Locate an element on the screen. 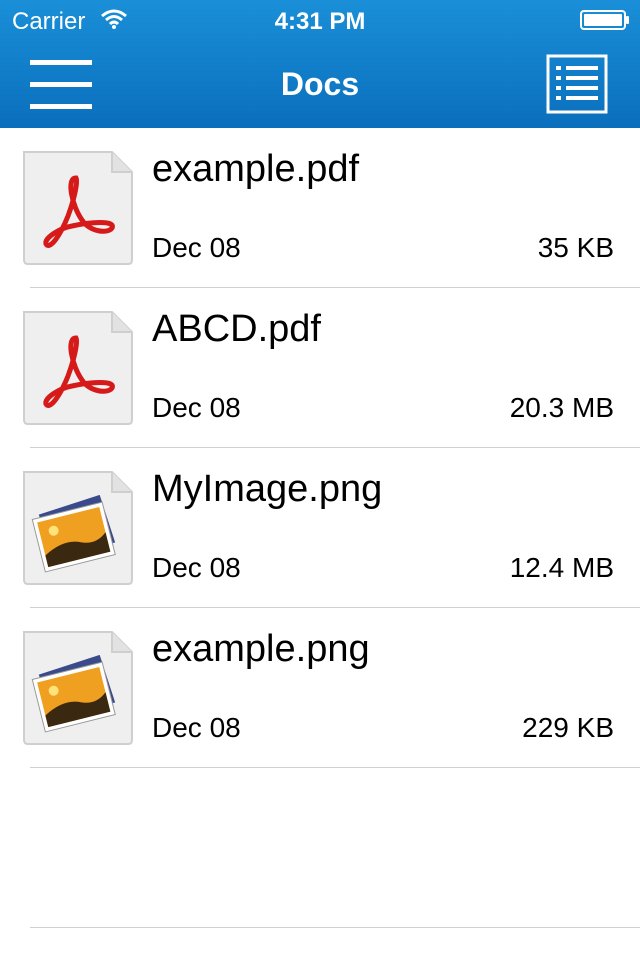  file-name: example.png is located at coordinates (261, 649).